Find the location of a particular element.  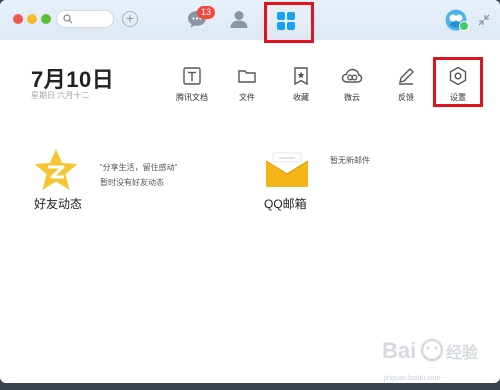

tool-label: 反馈 is located at coordinates (406, 97).